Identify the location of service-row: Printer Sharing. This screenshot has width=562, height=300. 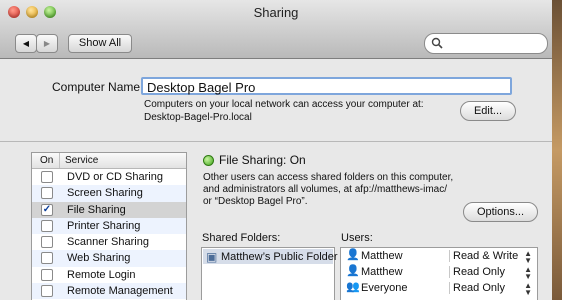
(109, 226).